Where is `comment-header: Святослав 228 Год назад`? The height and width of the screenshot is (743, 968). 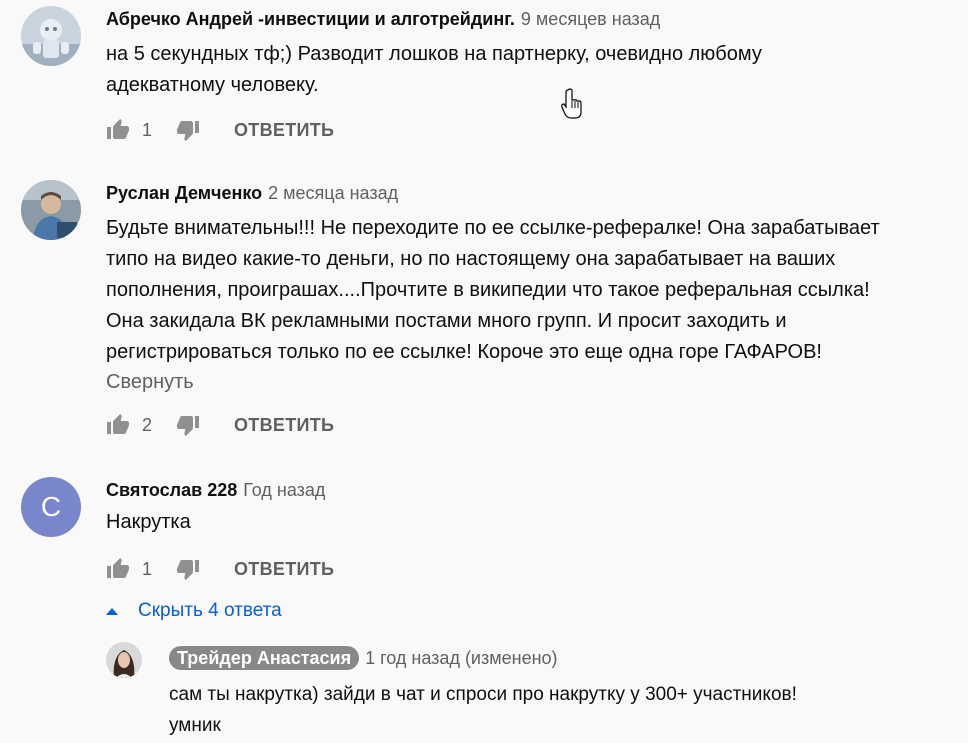
comment-header: Святослав 228 Год назад is located at coordinates (215, 490).